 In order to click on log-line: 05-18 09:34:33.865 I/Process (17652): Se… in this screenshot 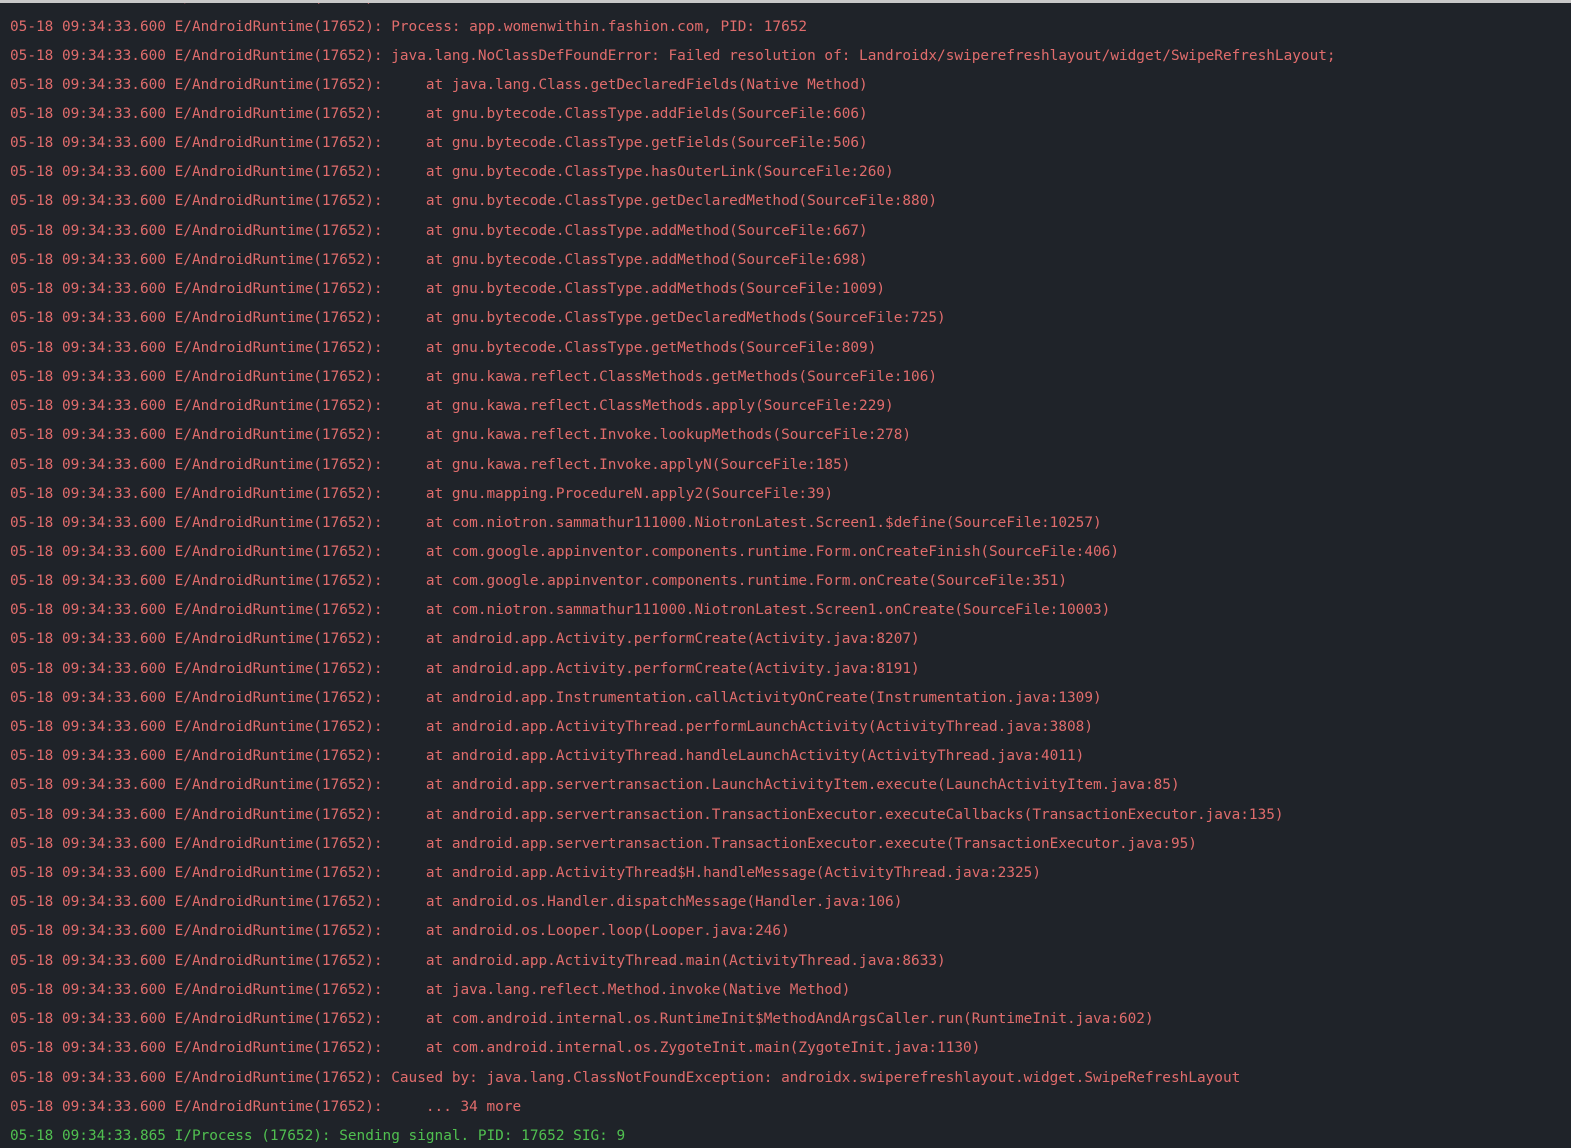, I will do `click(318, 1136)`.